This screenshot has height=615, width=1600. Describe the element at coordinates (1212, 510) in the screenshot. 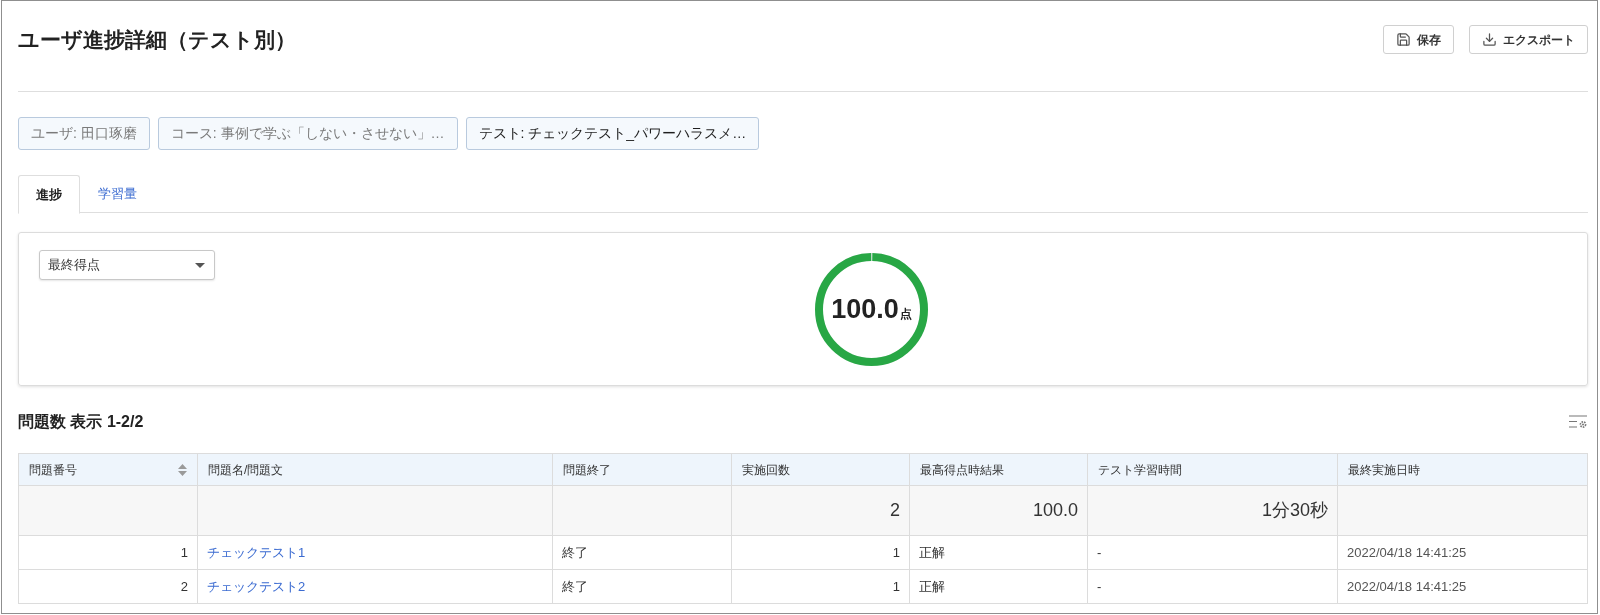

I see `summary-value: 1分30秒` at that location.